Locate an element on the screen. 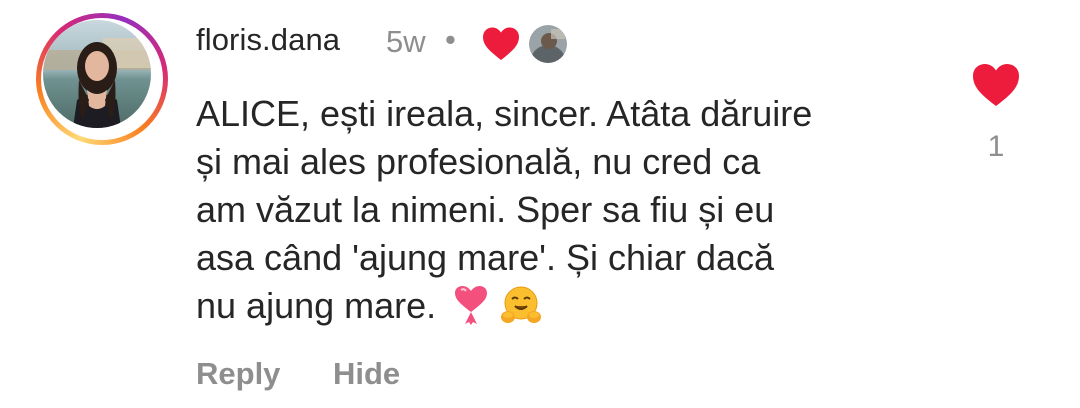 This screenshot has width=1080, height=408. avatar is located at coordinates (97, 74).